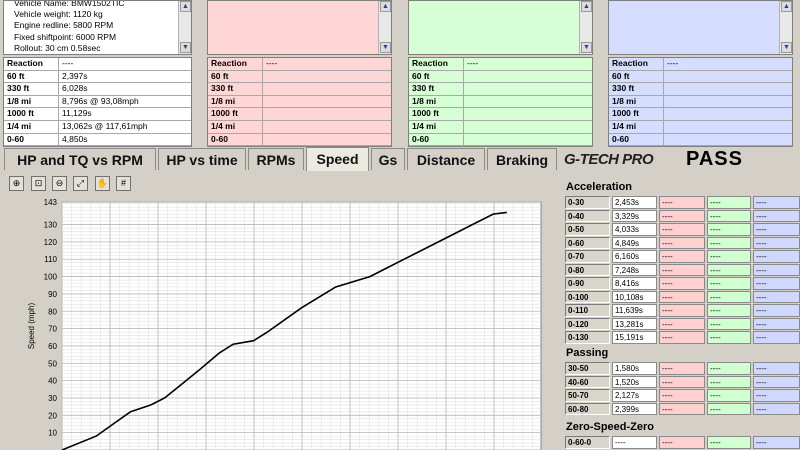 This screenshot has height=450, width=800. What do you see at coordinates (634, 215) in the screenshot?
I see `run1-time: 3,329s` at bounding box center [634, 215].